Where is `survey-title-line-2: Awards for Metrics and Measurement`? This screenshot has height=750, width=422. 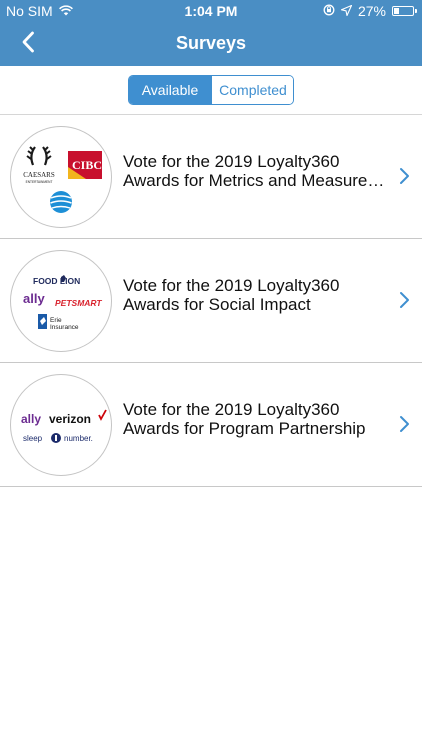
survey-title-line-2: Awards for Metrics and Measurement is located at coordinates (258, 180).